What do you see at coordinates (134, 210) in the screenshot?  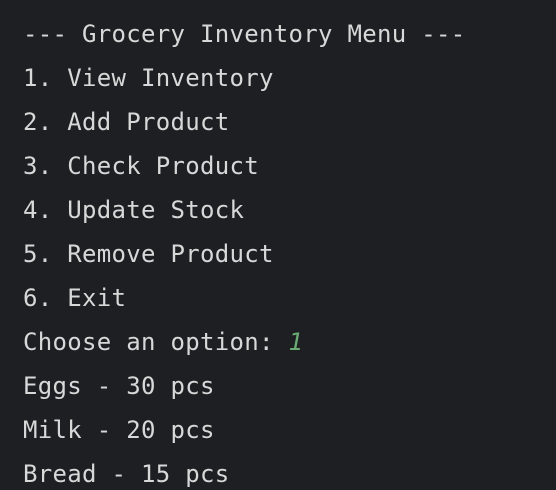 I see `menu-item-update-stock: 4. Update Stock` at bounding box center [134, 210].